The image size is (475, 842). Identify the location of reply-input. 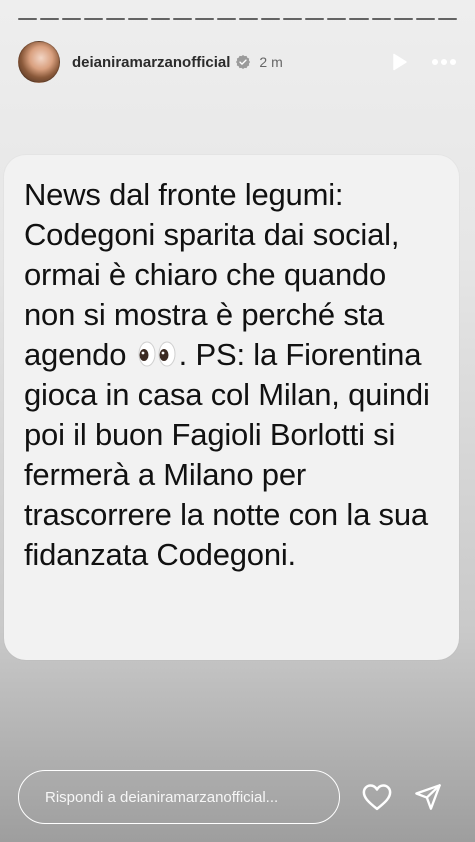
(179, 797).